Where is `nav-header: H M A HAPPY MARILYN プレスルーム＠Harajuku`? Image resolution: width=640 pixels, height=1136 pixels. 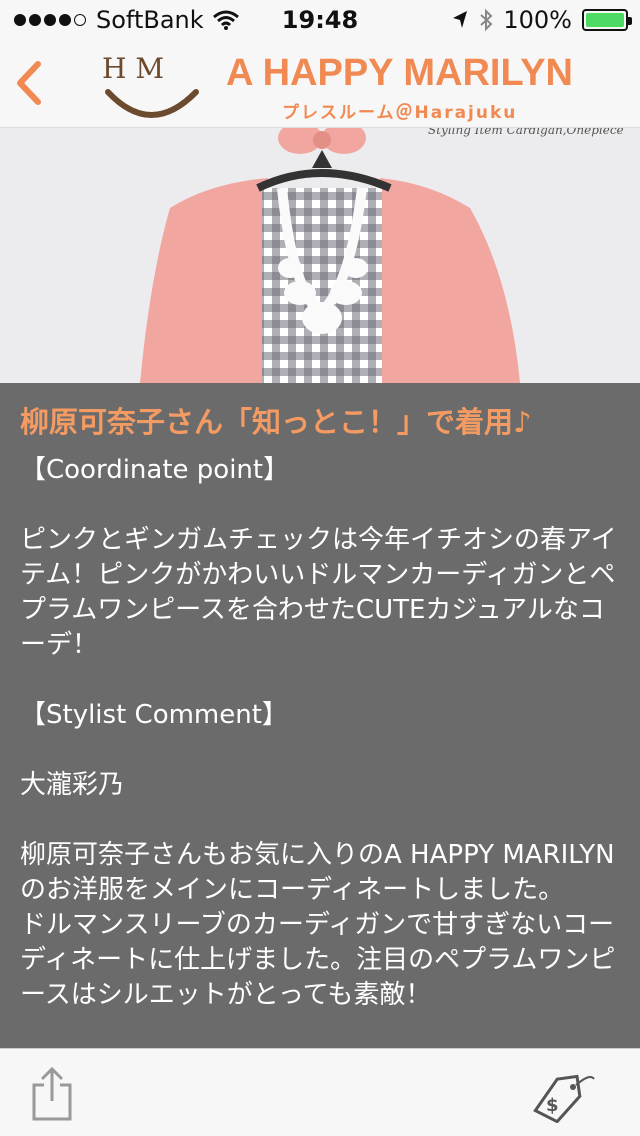 nav-header: H M A HAPPY MARILYN プレスルーム＠Harajuku is located at coordinates (320, 84).